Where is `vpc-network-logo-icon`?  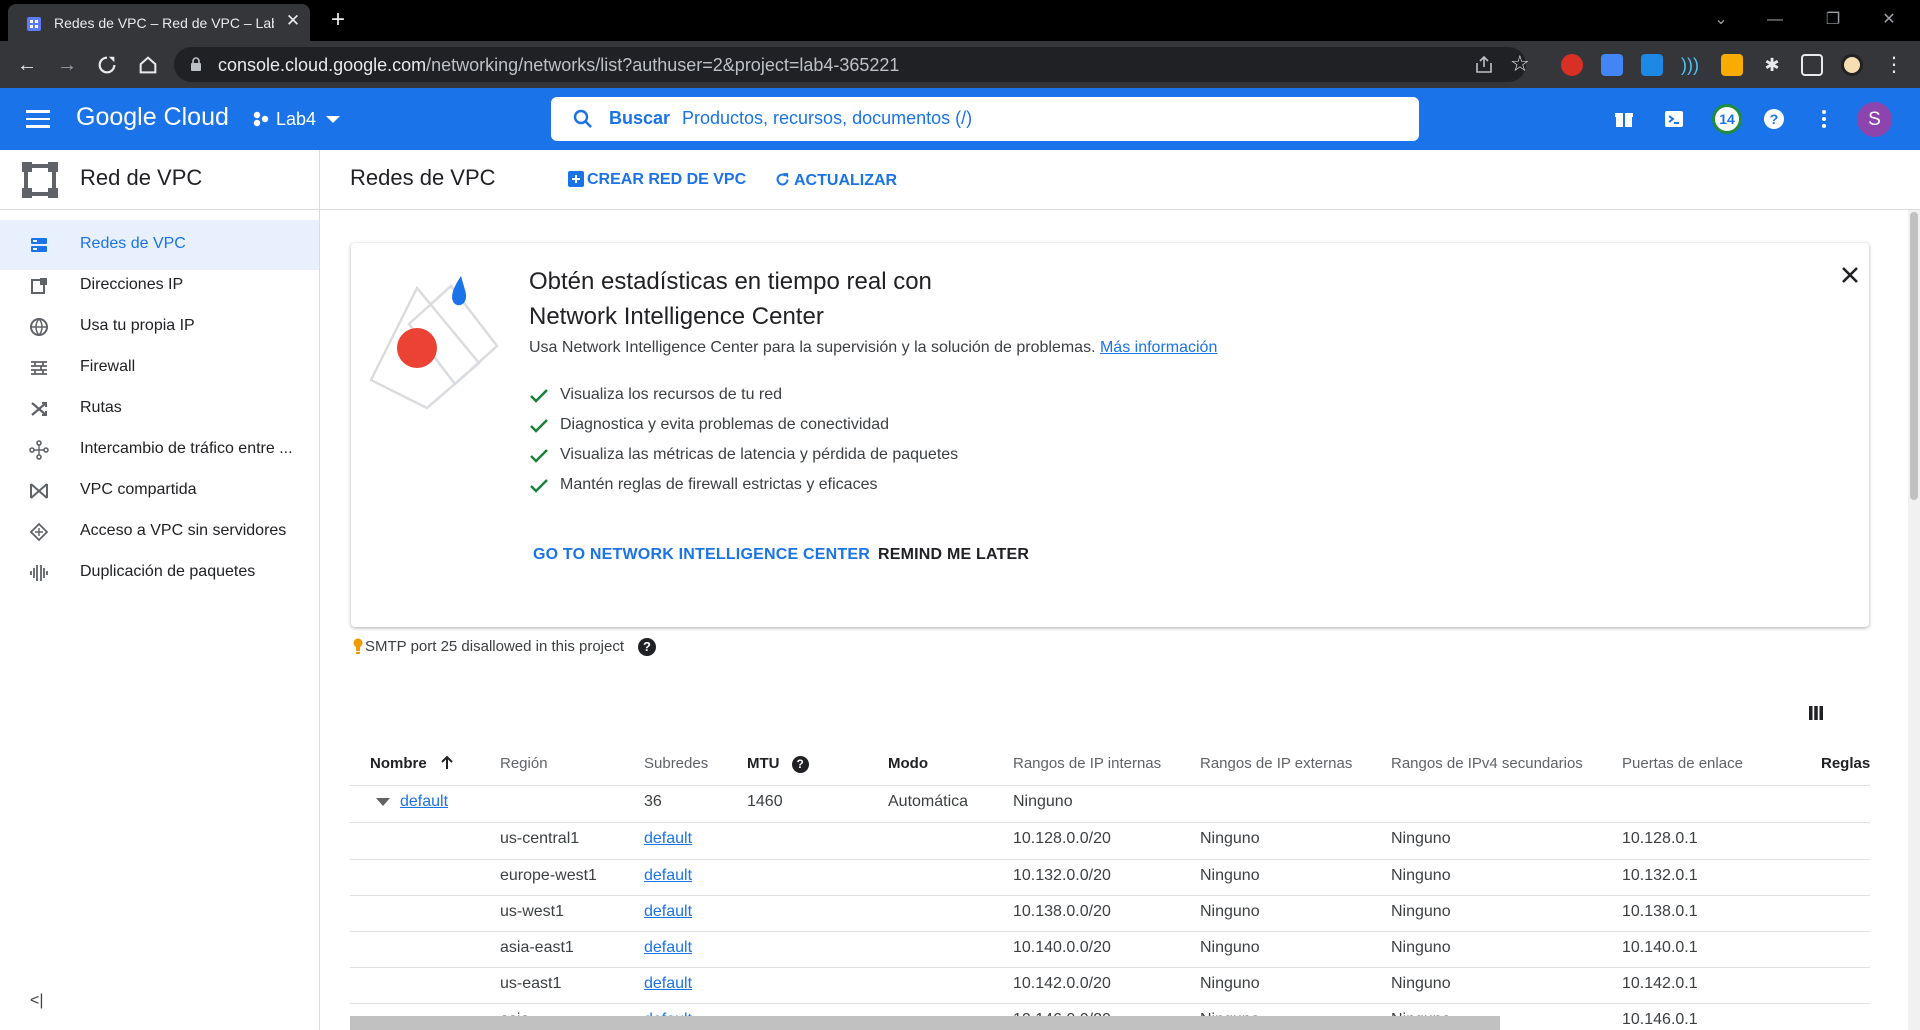 vpc-network-logo-icon is located at coordinates (40, 180).